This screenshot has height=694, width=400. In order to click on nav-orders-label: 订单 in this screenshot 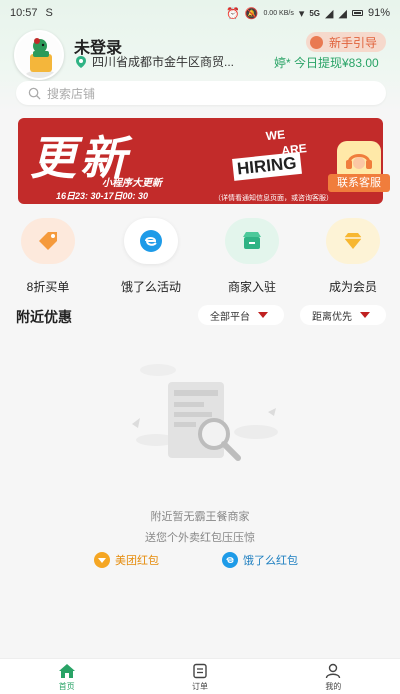, I will do `click(199, 686)`.